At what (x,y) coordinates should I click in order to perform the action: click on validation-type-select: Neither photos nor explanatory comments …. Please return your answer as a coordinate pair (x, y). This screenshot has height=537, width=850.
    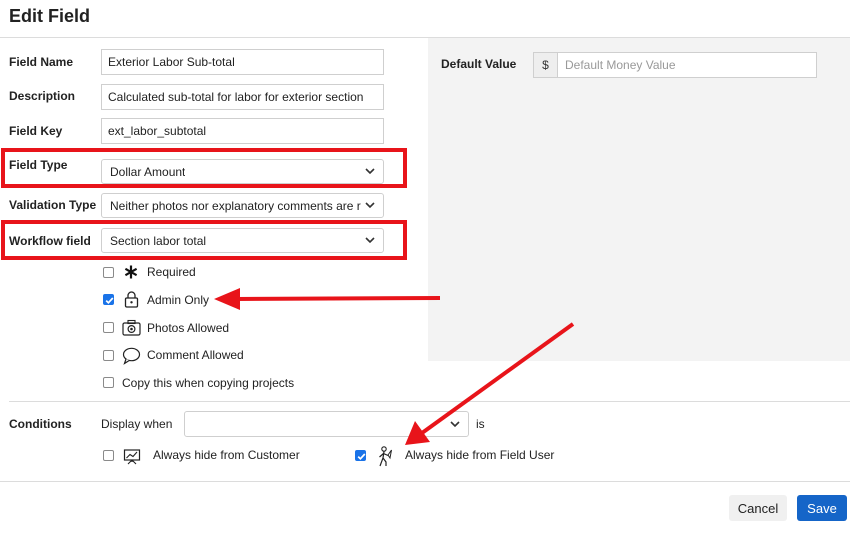
    Looking at the image, I should click on (242, 205).